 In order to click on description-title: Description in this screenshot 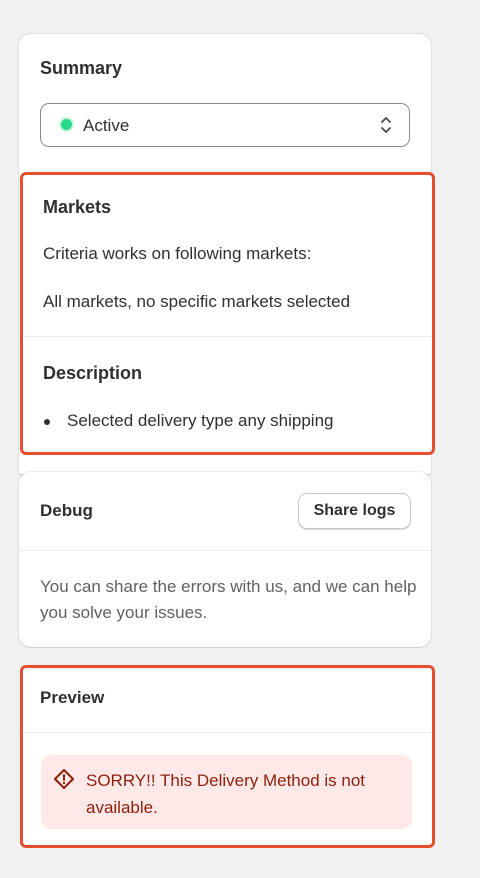, I will do `click(93, 373)`.